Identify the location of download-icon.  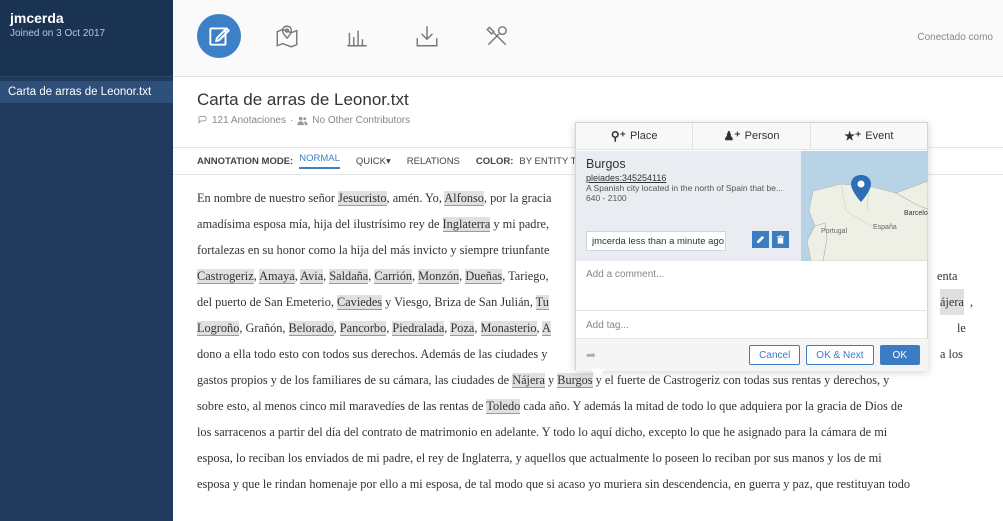
(427, 36).